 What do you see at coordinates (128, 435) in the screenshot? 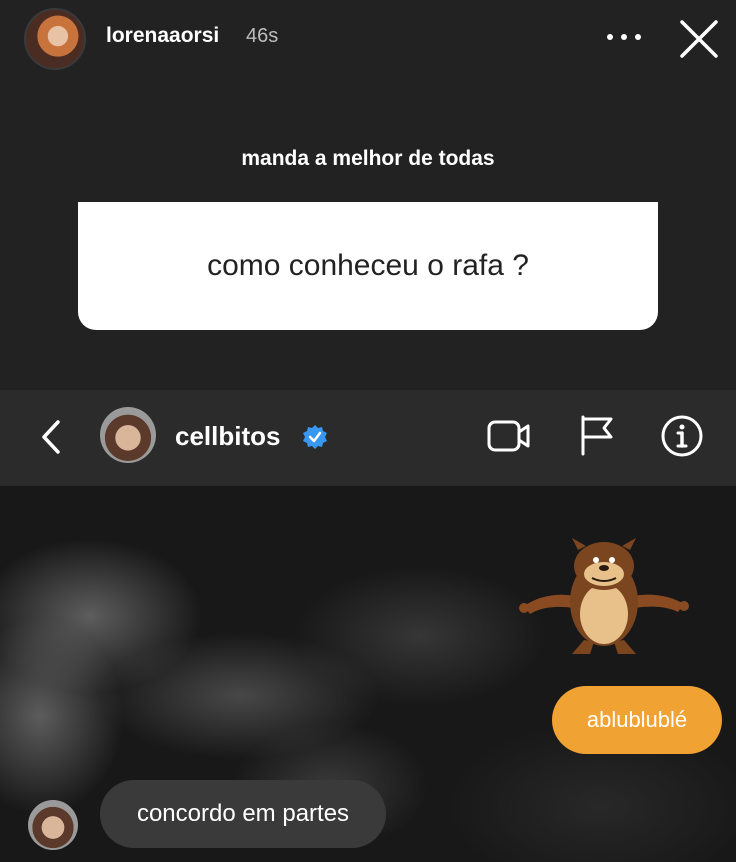
I see `dm-avatar` at bounding box center [128, 435].